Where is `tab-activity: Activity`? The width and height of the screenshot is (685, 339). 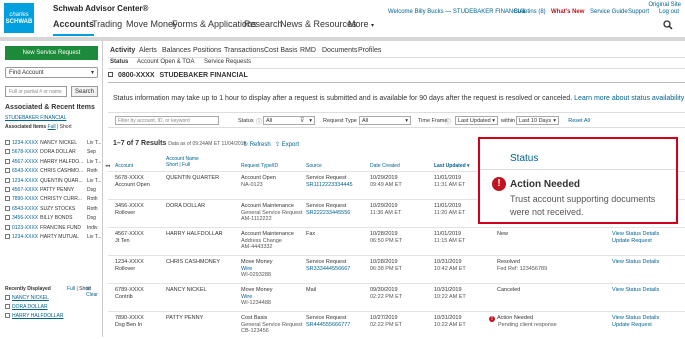 tab-activity: Activity is located at coordinates (122, 50).